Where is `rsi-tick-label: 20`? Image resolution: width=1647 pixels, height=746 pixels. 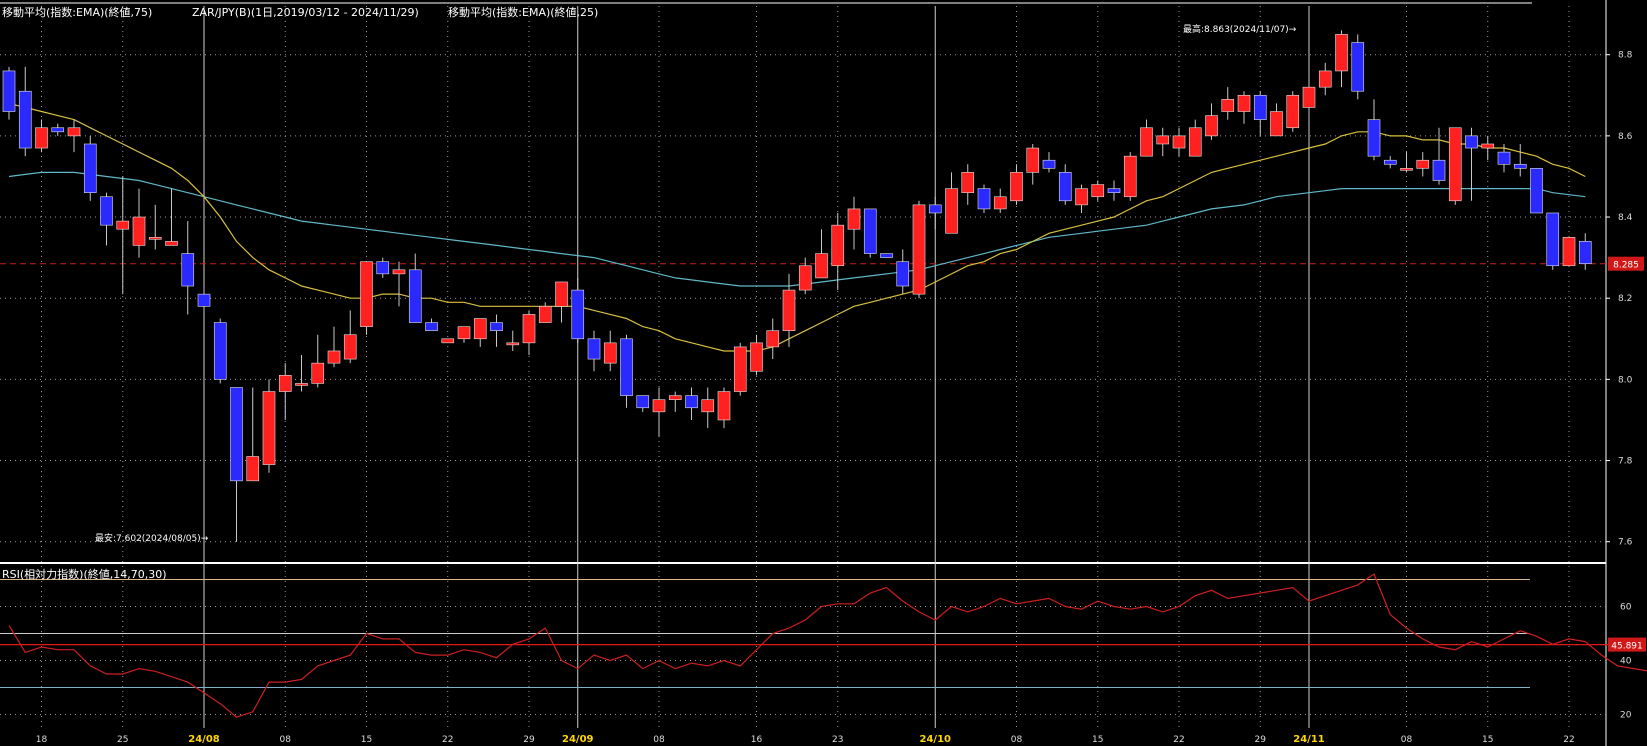 rsi-tick-label: 20 is located at coordinates (1626, 716).